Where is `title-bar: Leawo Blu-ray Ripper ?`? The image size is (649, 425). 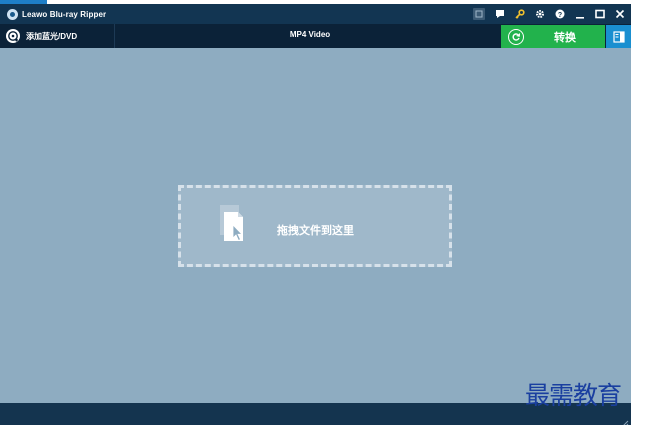 title-bar: Leawo Blu-ray Ripper ? is located at coordinates (315, 14).